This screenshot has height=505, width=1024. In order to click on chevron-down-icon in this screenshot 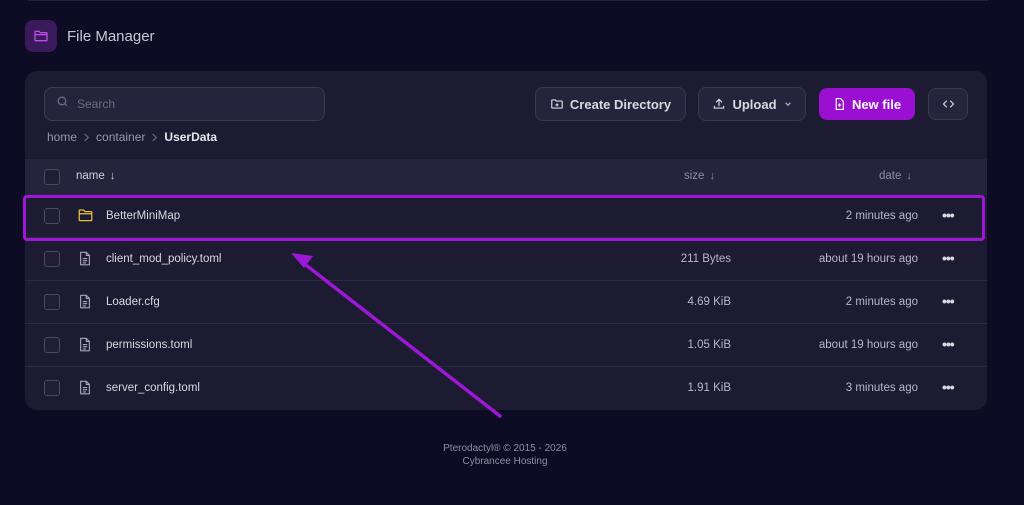, I will do `click(788, 104)`.